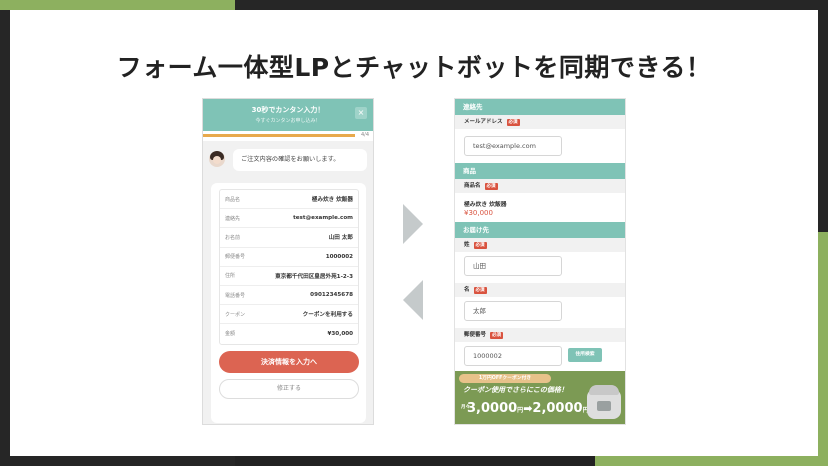 This screenshot has height=466, width=828. Describe the element at coordinates (288, 110) in the screenshot. I see `chat-title: 30秒でカンタン入力！` at that location.